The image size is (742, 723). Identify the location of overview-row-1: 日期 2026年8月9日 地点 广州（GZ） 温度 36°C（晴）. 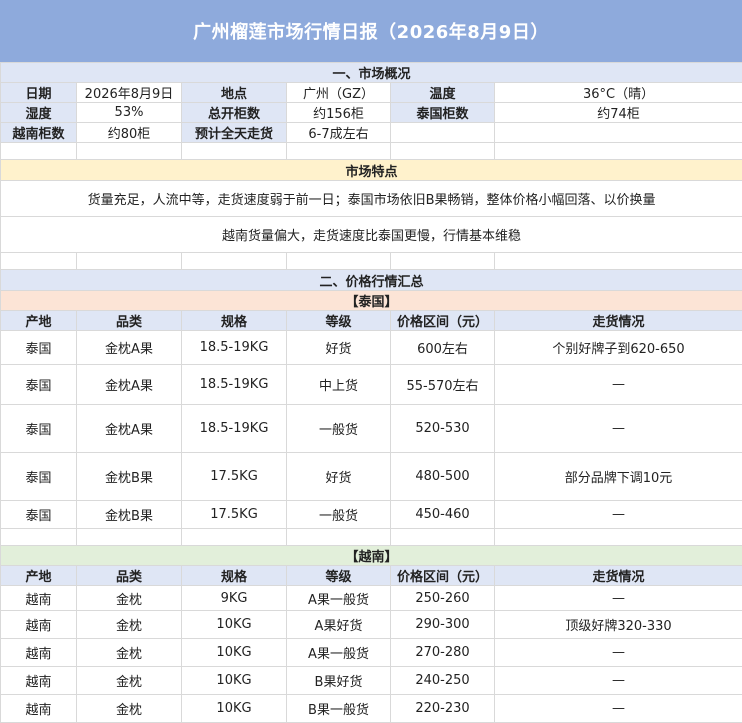
(371, 93).